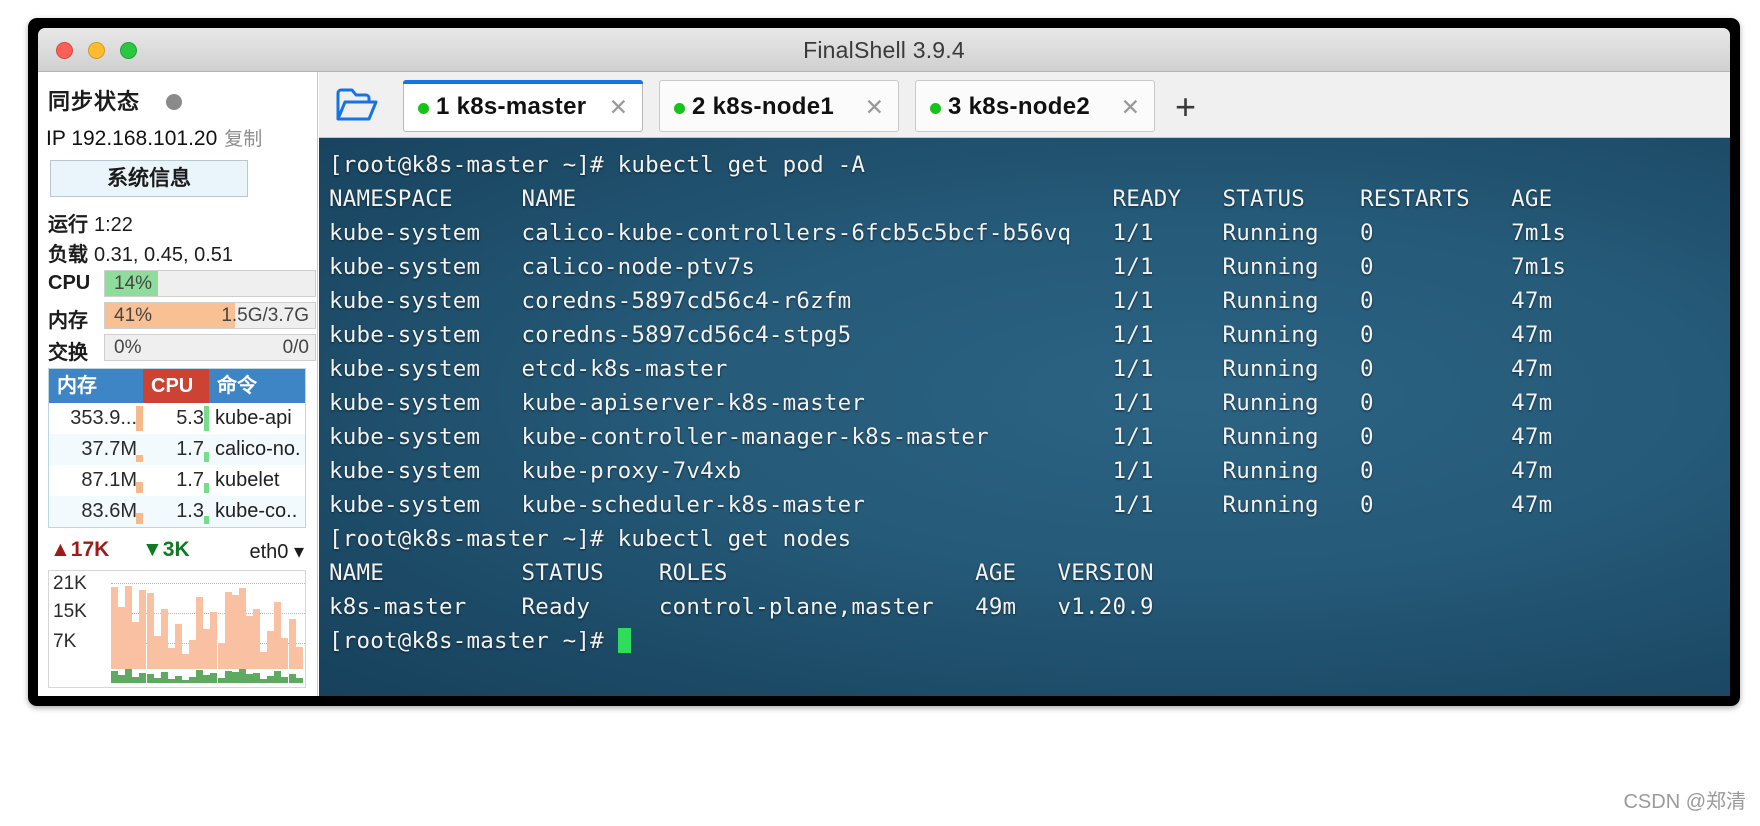  I want to click on sync-status-label: 同步状态, so click(94, 101).